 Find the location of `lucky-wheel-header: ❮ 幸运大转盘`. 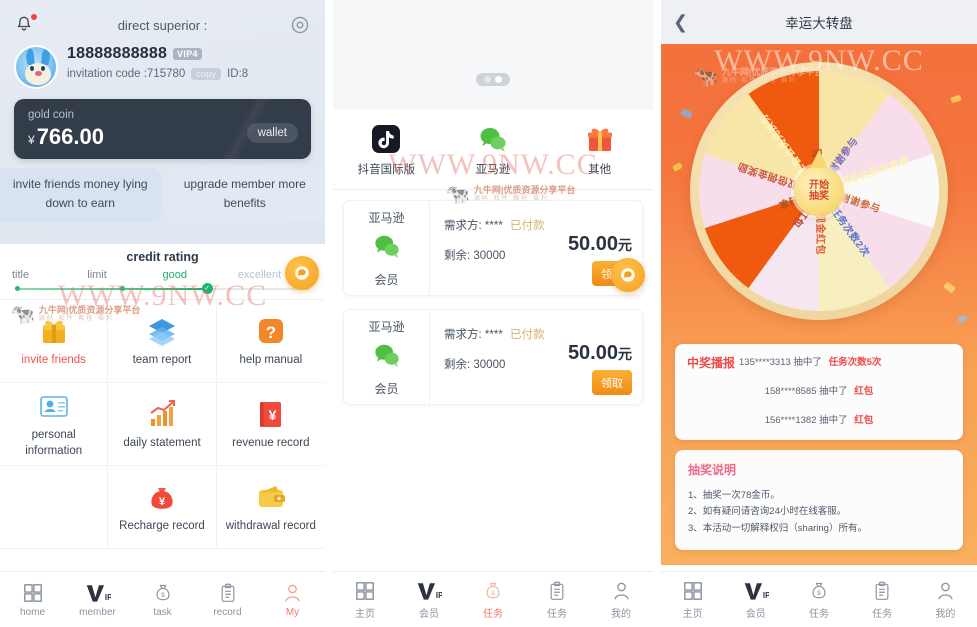

lucky-wheel-header: ❮ 幸运大转盘 is located at coordinates (819, 22).